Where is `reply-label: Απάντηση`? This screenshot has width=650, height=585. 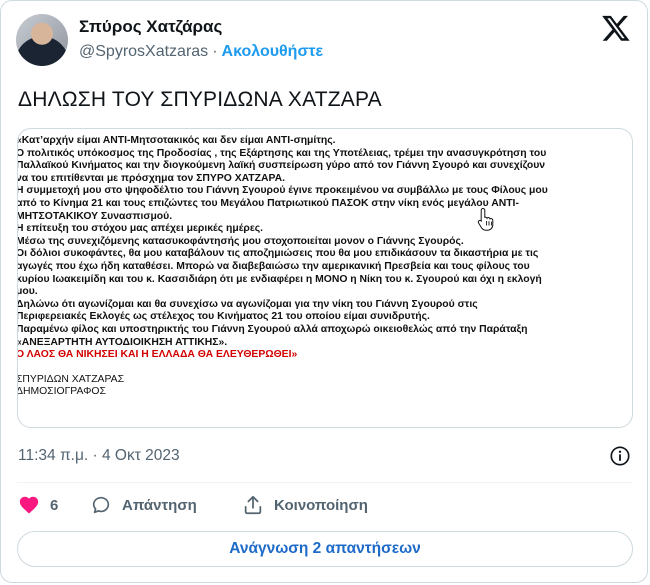 reply-label: Απάντηση is located at coordinates (159, 505).